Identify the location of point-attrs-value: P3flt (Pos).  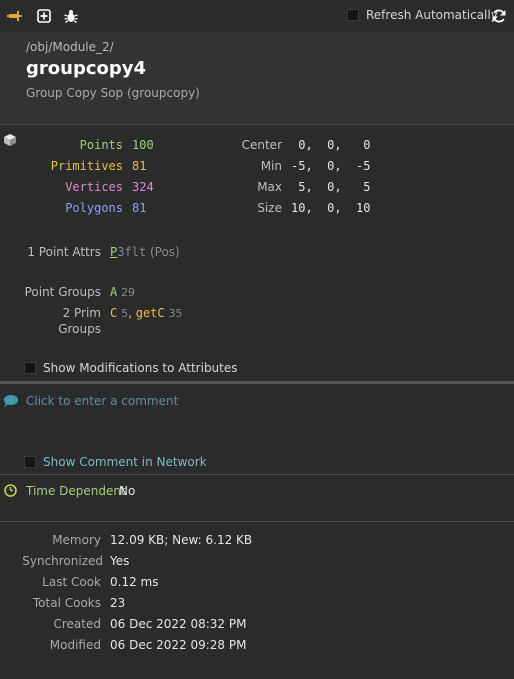
(145, 252).